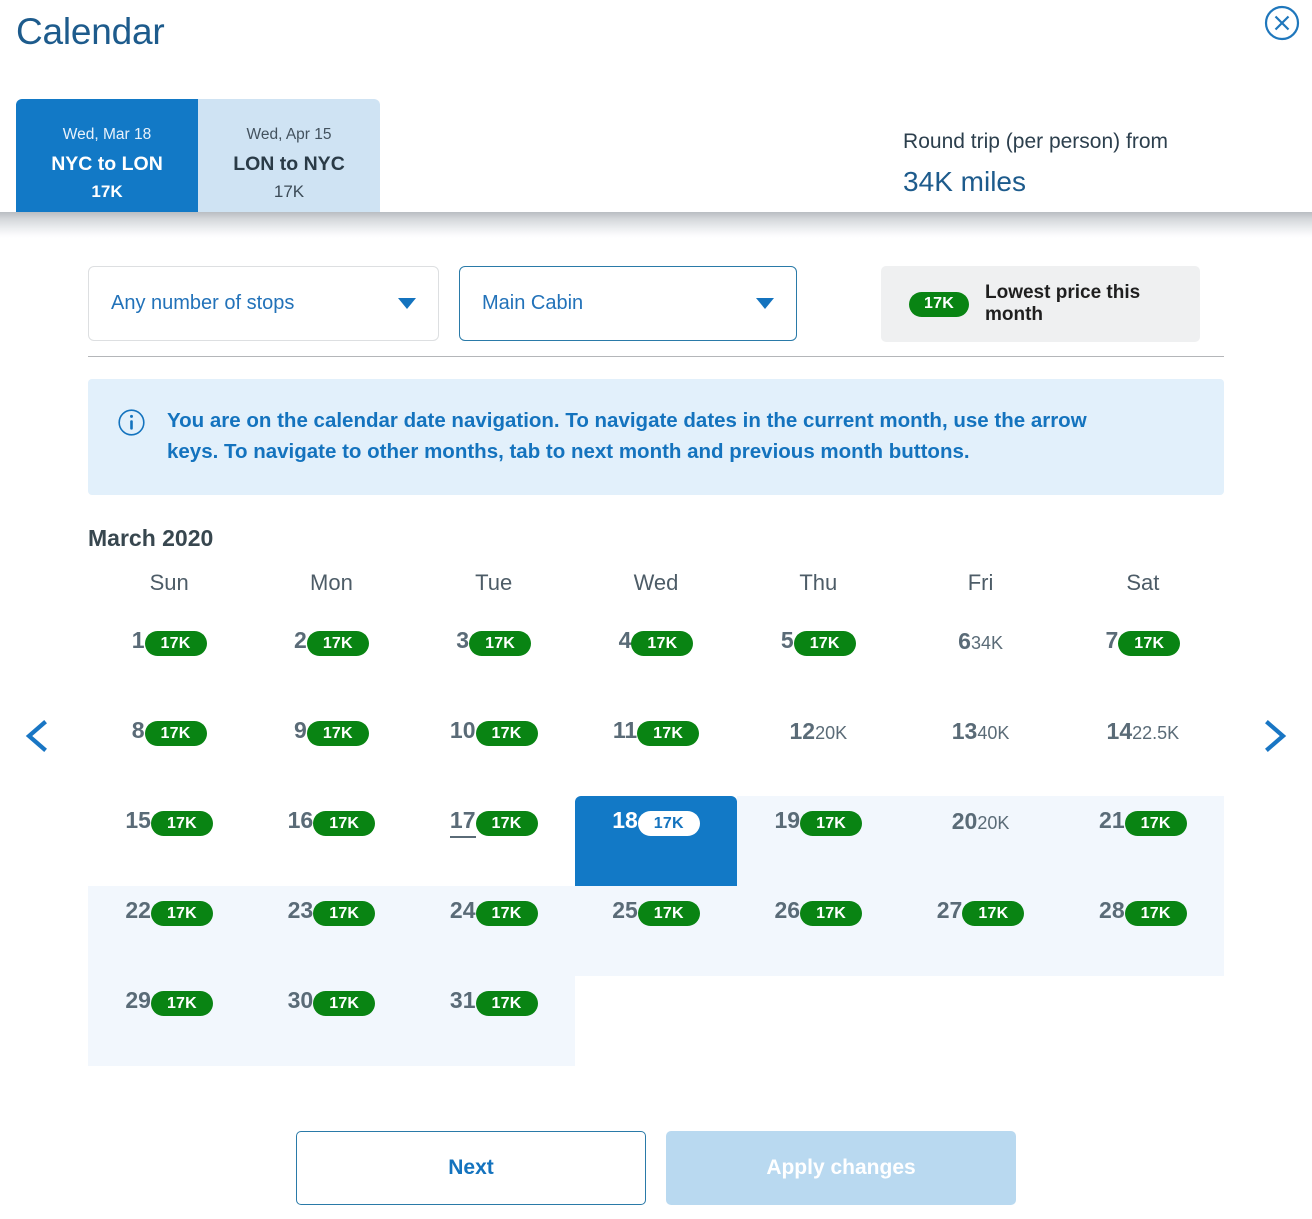 The height and width of the screenshot is (1219, 1312). I want to click on calendar-day-cell-29: 29 17K, so click(169, 1021).